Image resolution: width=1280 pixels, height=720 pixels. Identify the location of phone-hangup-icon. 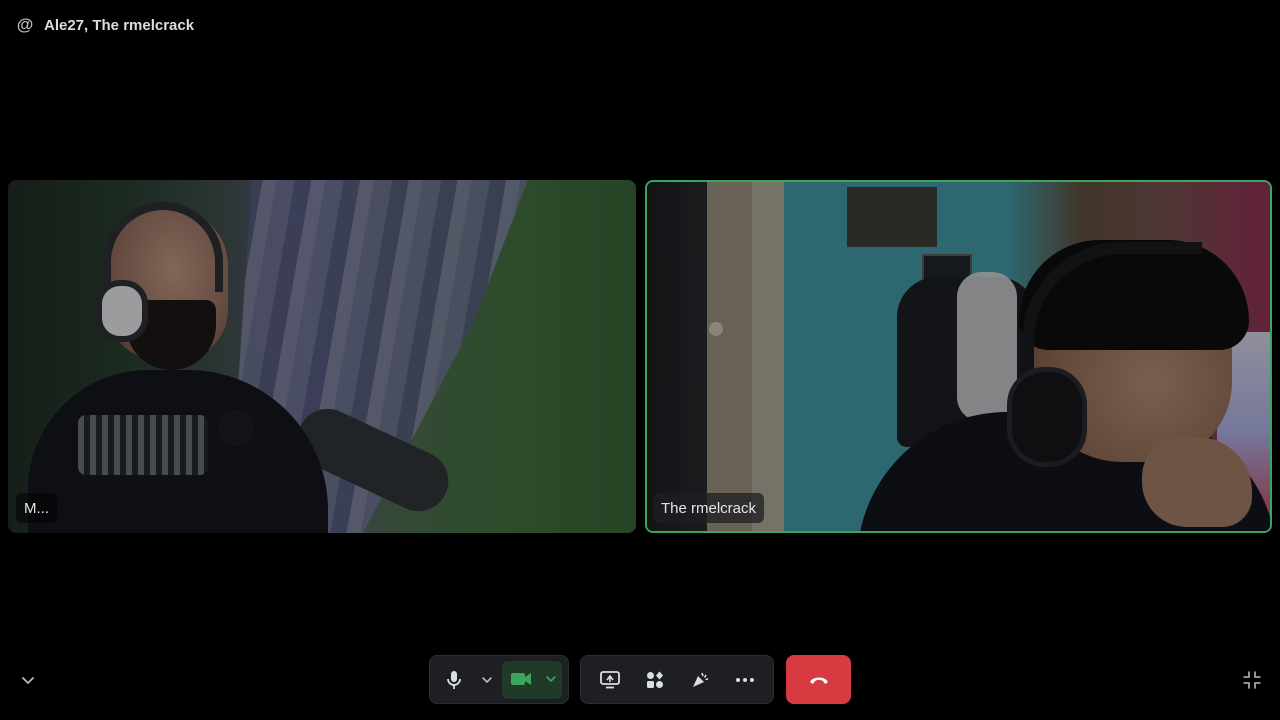
(819, 680).